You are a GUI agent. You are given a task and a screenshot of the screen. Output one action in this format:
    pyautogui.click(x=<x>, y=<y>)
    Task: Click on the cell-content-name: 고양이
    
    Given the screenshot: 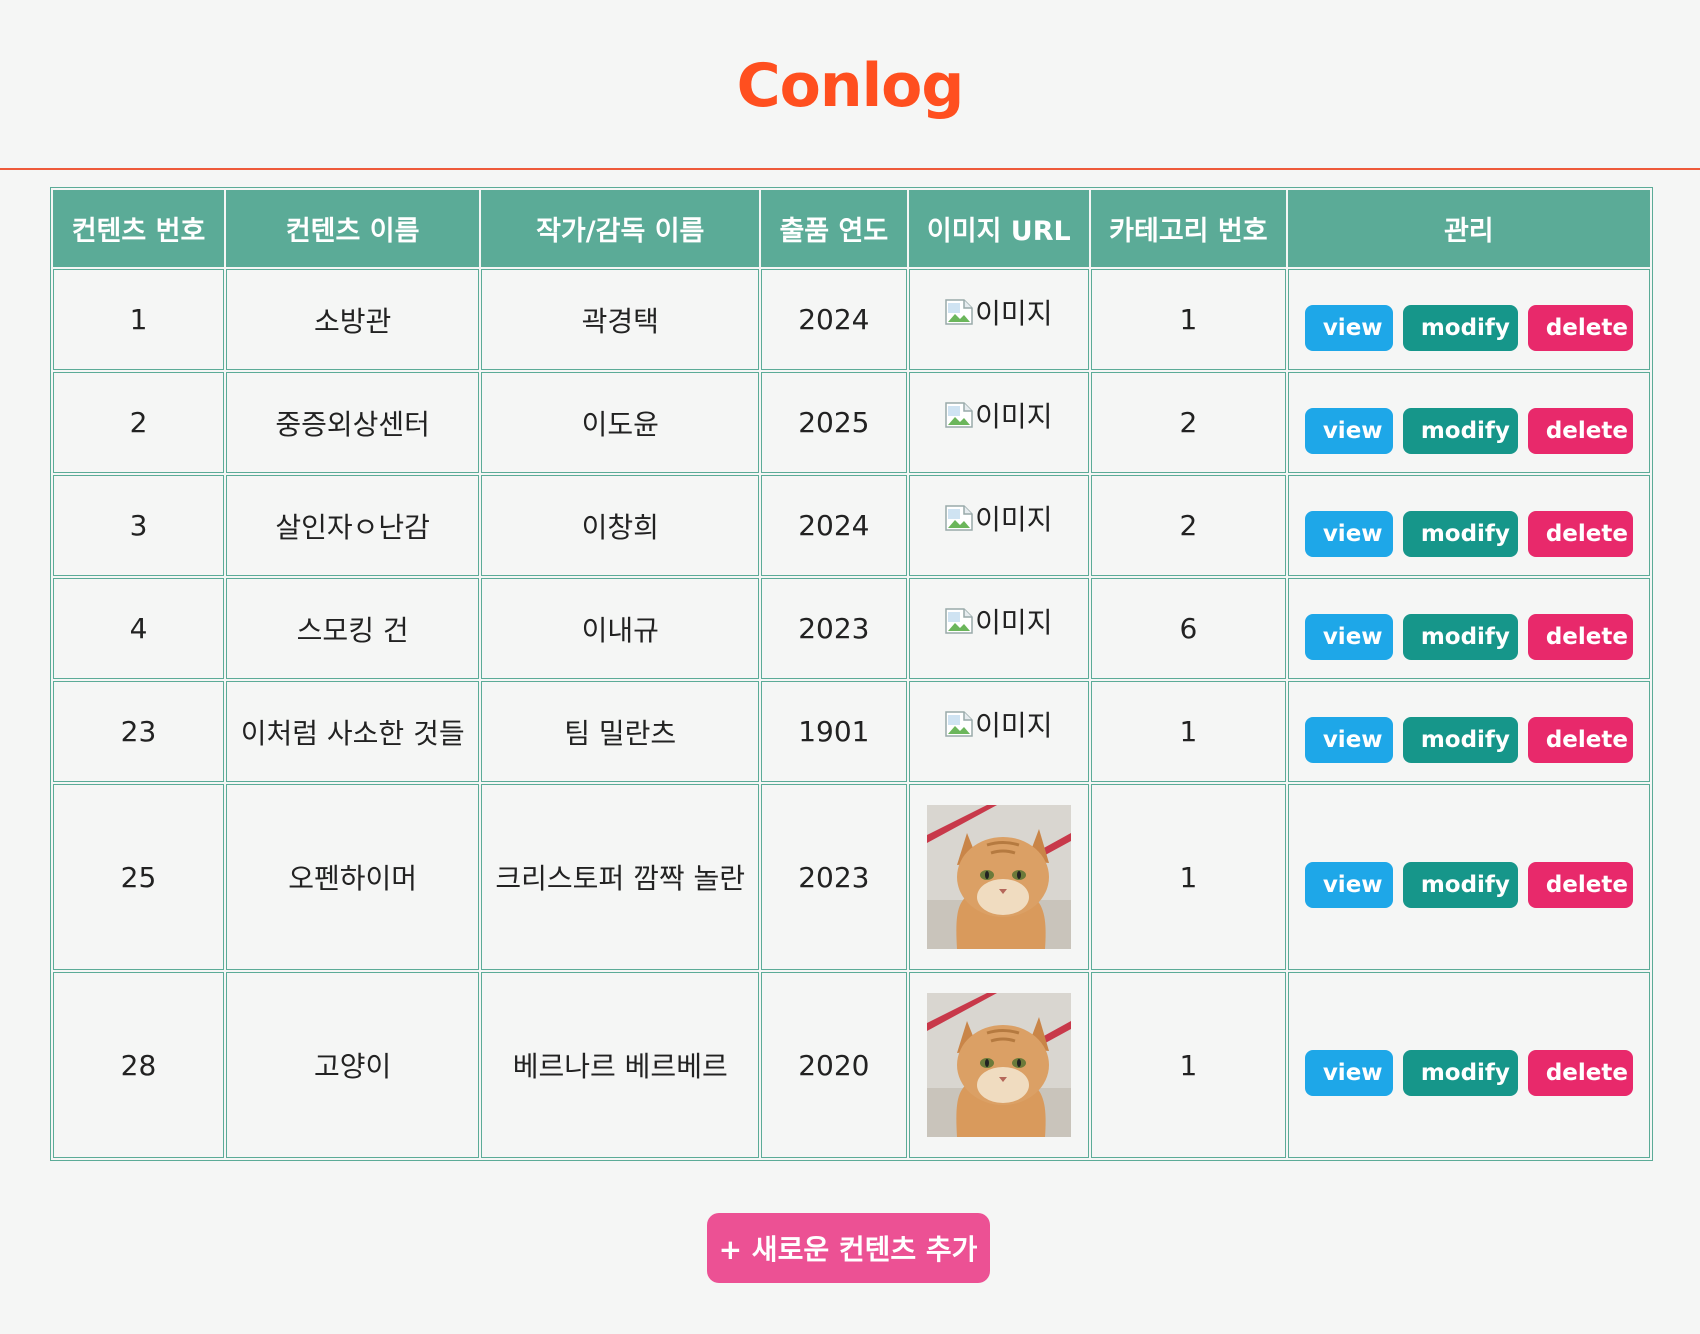 What is the action you would take?
    pyautogui.click(x=353, y=1065)
    